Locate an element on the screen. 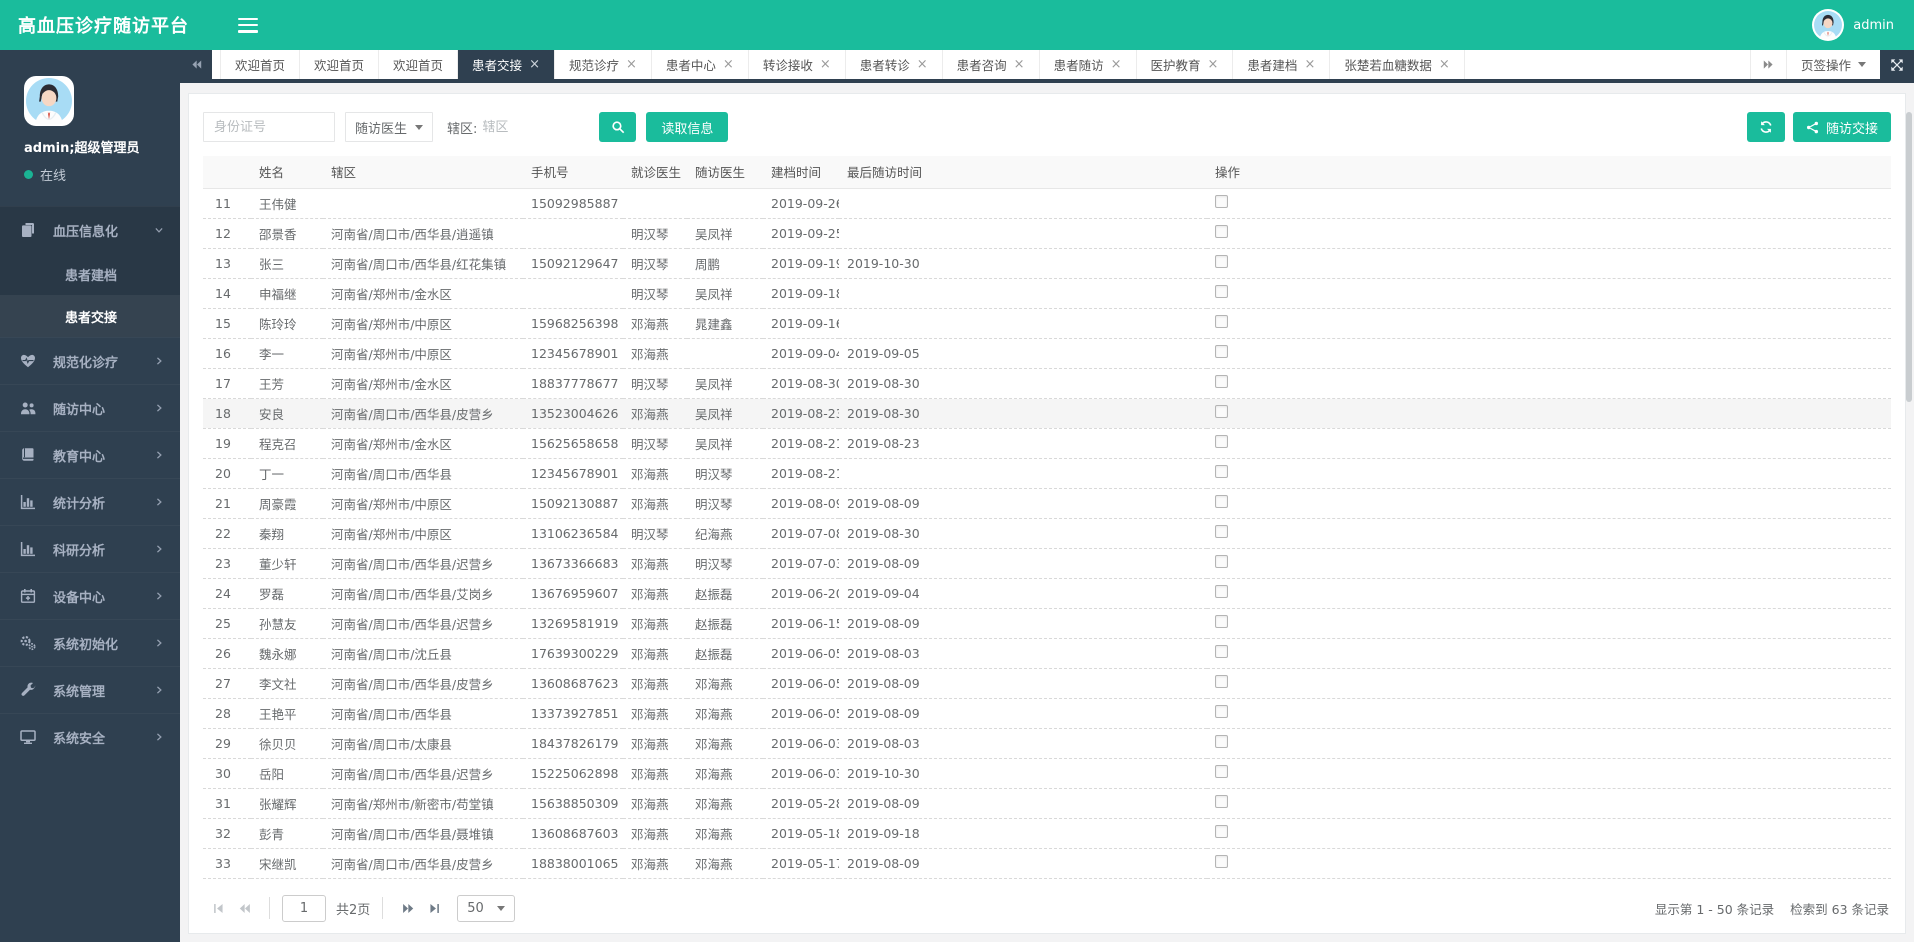 The image size is (1914, 942). tabs-scroll-right-button is located at coordinates (1767, 64).